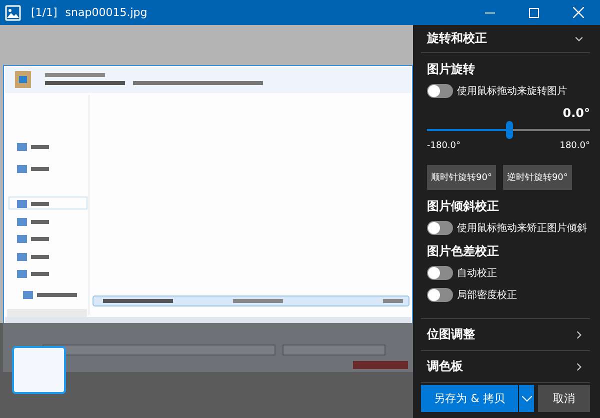  Describe the element at coordinates (477, 273) in the screenshot. I see `toggle-label: 自动校正` at that location.